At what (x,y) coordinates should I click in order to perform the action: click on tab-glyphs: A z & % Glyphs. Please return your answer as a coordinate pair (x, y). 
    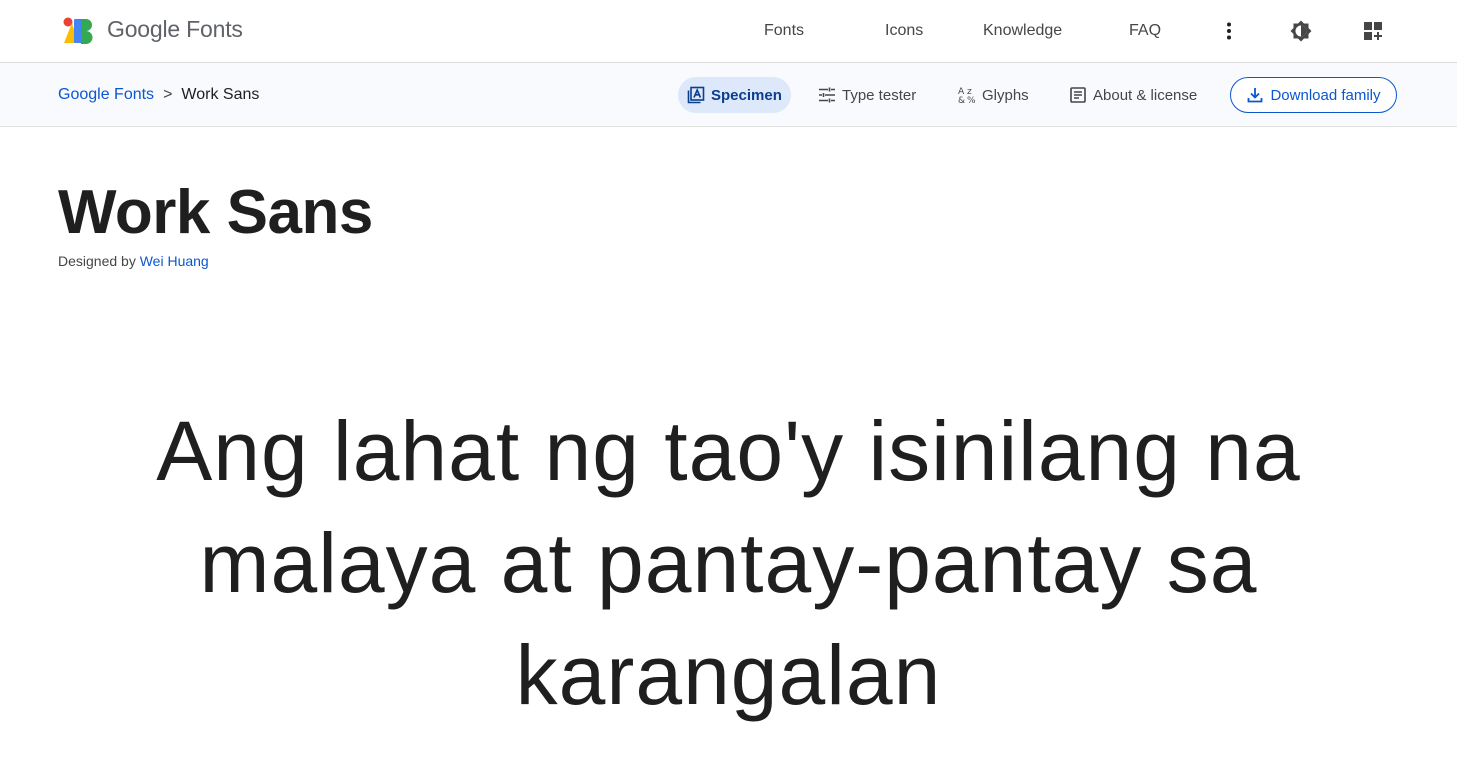
    Looking at the image, I should click on (993, 95).